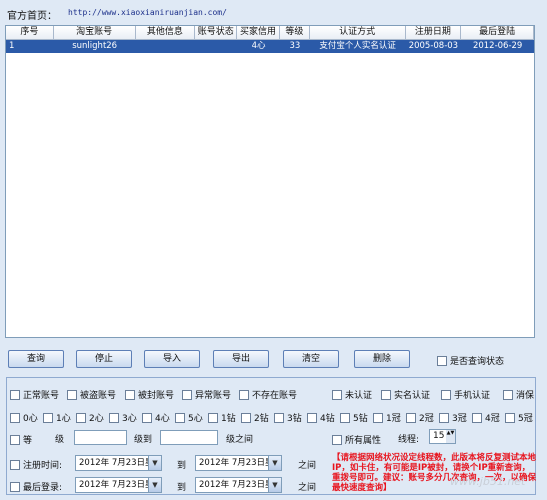 This screenshot has height=500, width=547. Describe the element at coordinates (405, 394) in the screenshot. I see `filter-realname: 实名认证` at that location.